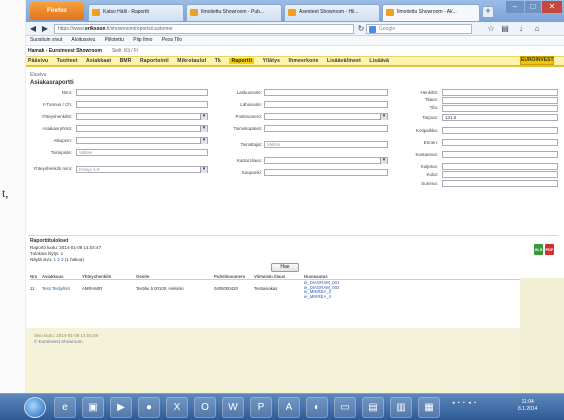 This screenshot has height=420, width=564. I want to click on search-button: Hae, so click(285, 267).